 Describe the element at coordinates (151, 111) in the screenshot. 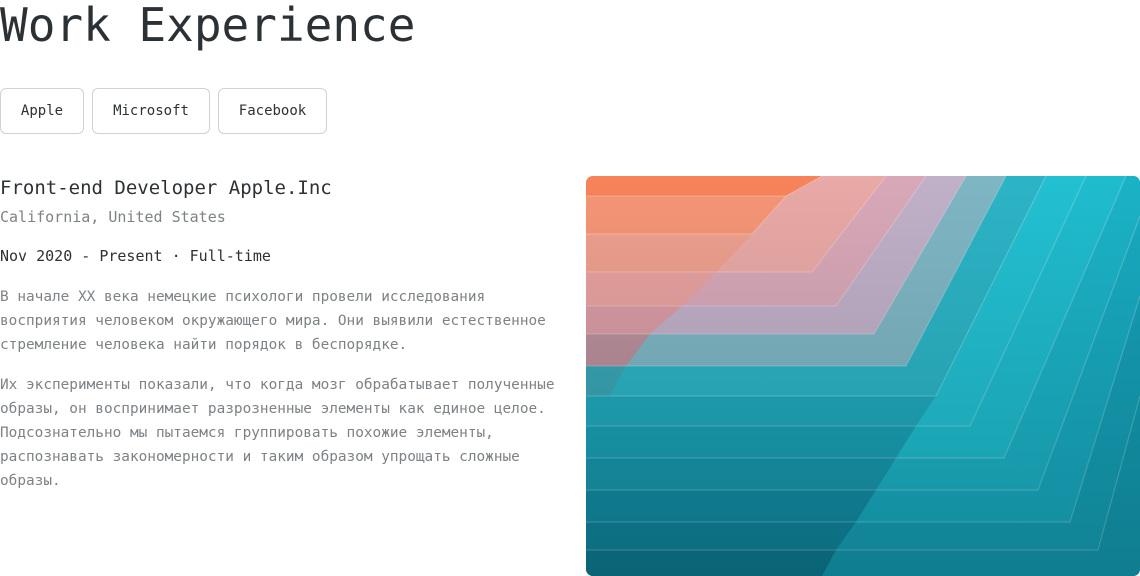

I see `tab-microsoft: Microsoft` at that location.